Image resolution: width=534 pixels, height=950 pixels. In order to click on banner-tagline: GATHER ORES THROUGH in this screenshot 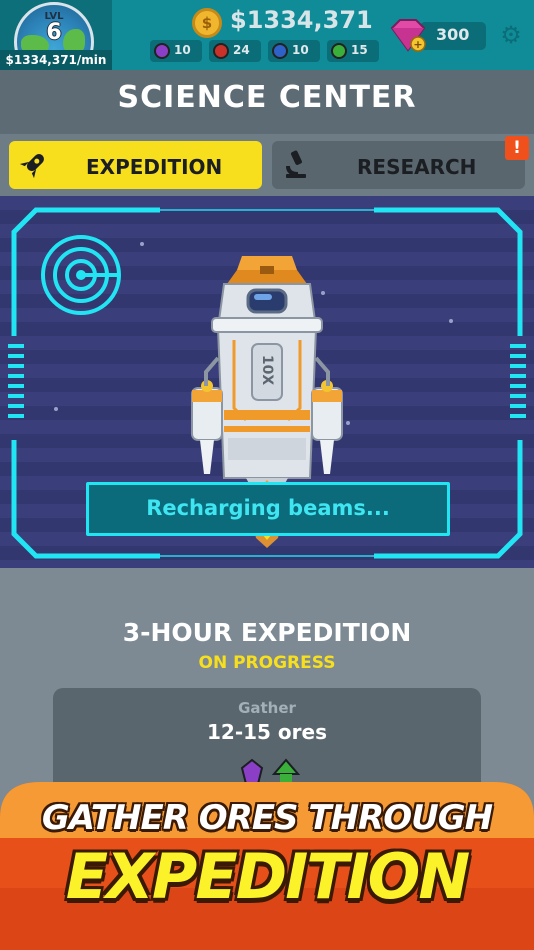, I will do `click(267, 818)`.